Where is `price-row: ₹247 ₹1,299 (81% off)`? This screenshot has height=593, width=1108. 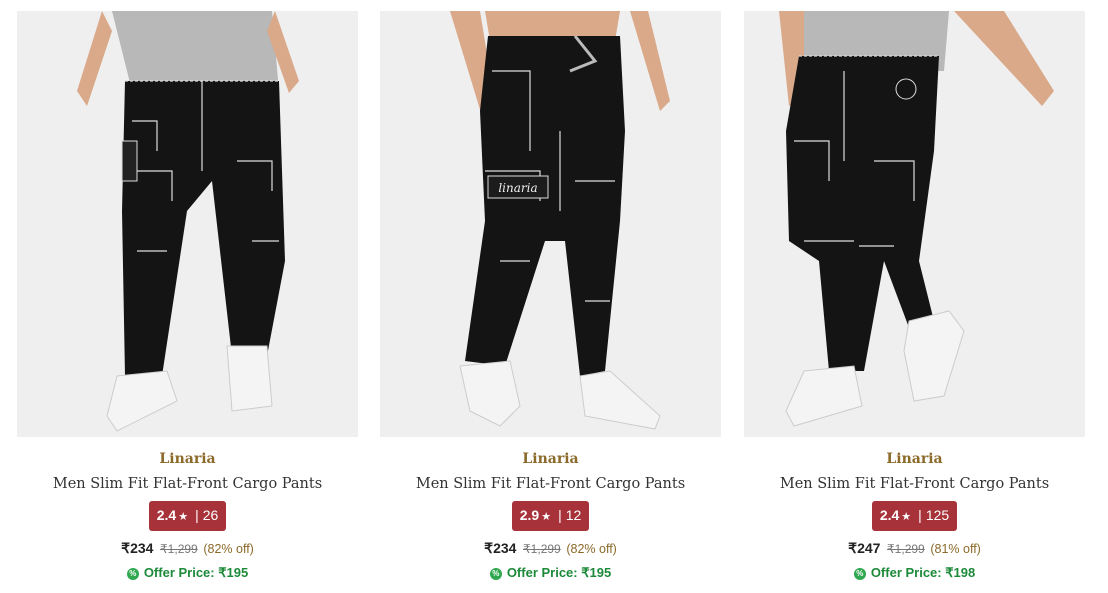 price-row: ₹247 ₹1,299 (81% off) is located at coordinates (914, 548).